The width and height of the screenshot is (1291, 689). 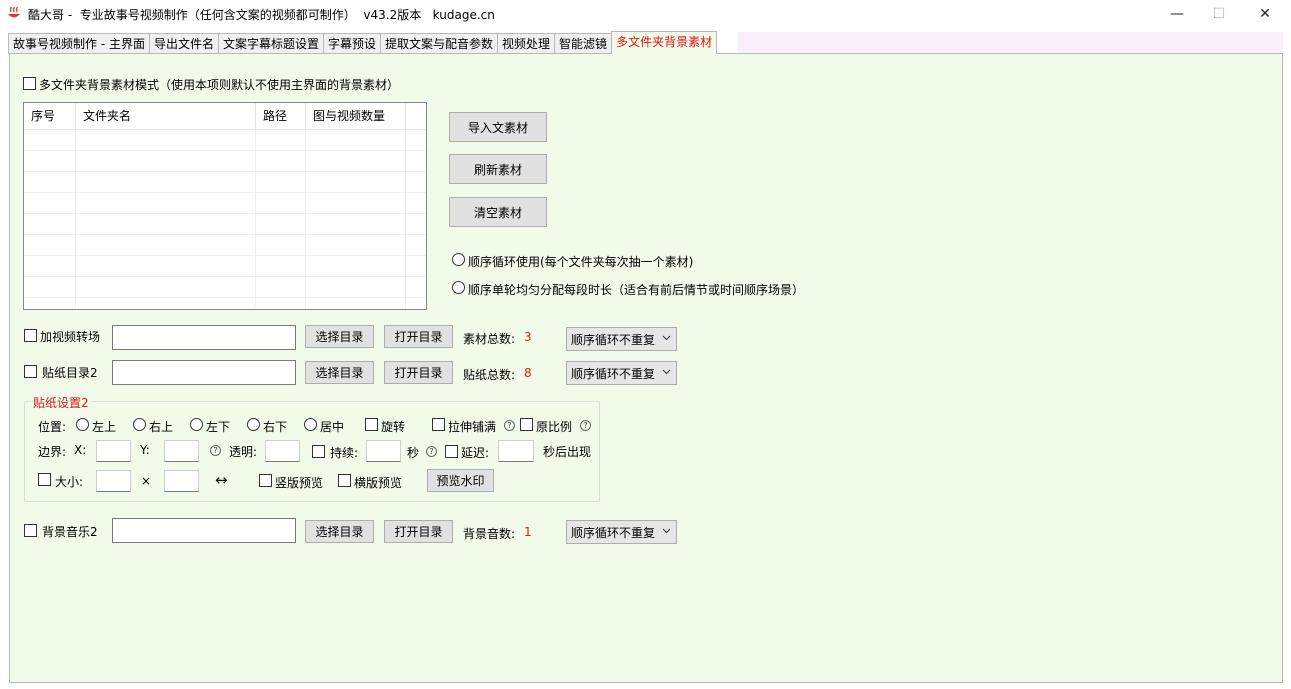 I want to click on sticker-count-label: 贴纸总数:, so click(x=489, y=375).